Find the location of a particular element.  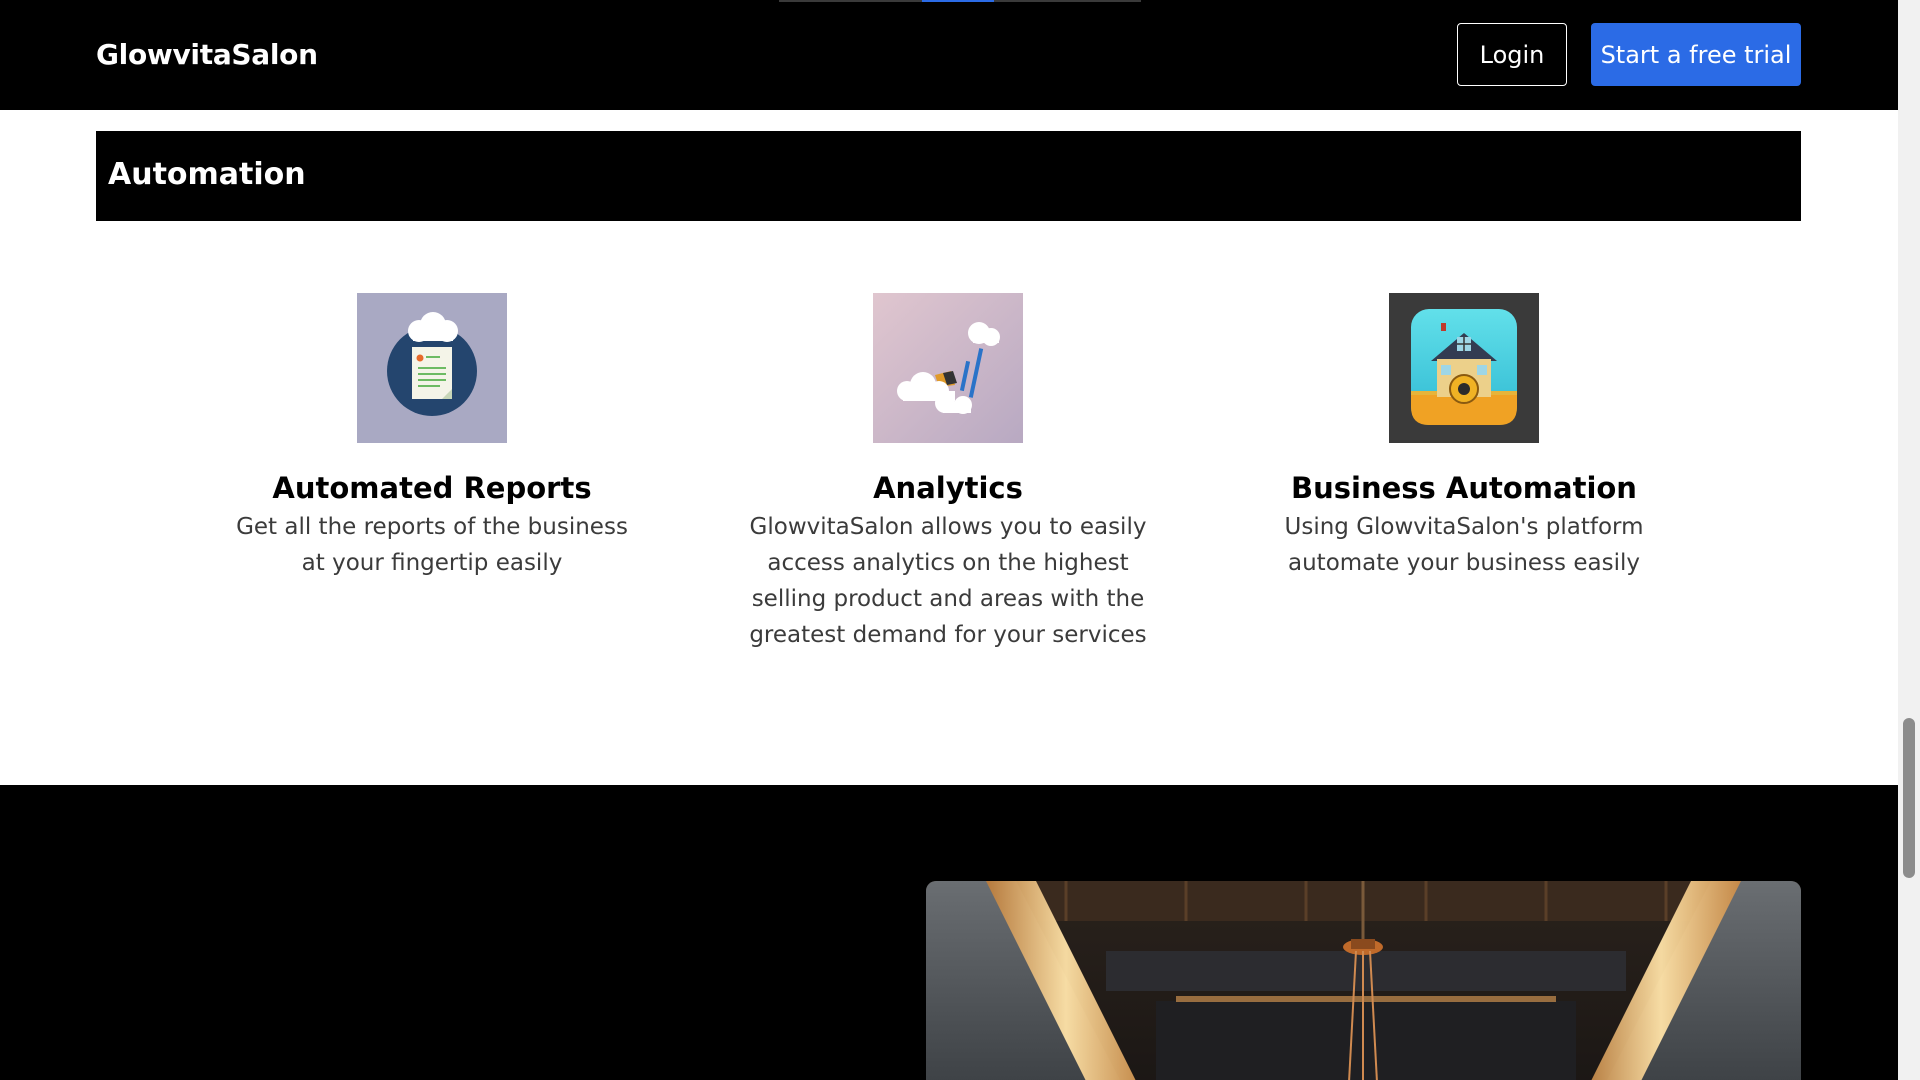

feature-title: Business Automation is located at coordinates (1464, 488).